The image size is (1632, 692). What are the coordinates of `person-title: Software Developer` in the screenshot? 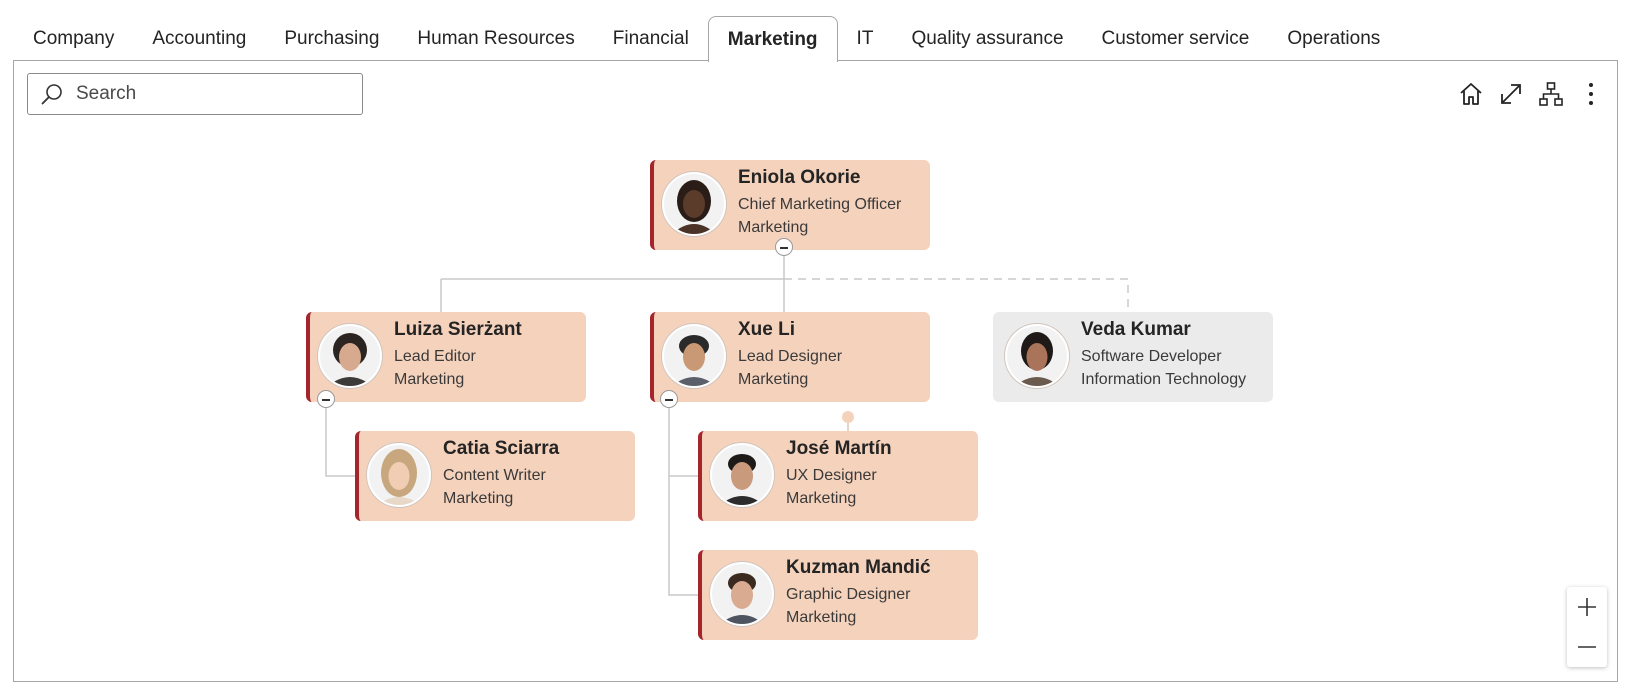 It's located at (1151, 356).